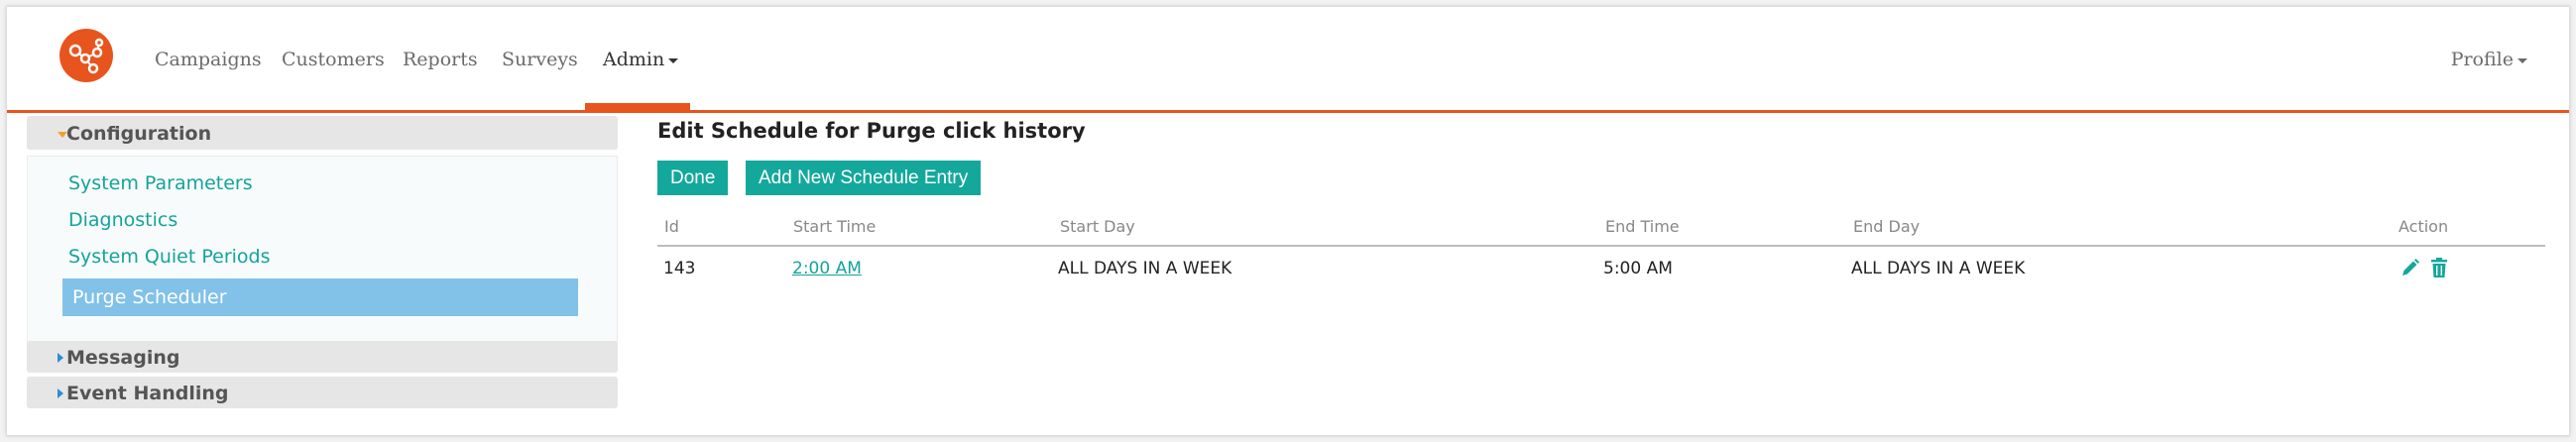  I want to click on page-title: Edit Schedule for Purge click history, so click(871, 131).